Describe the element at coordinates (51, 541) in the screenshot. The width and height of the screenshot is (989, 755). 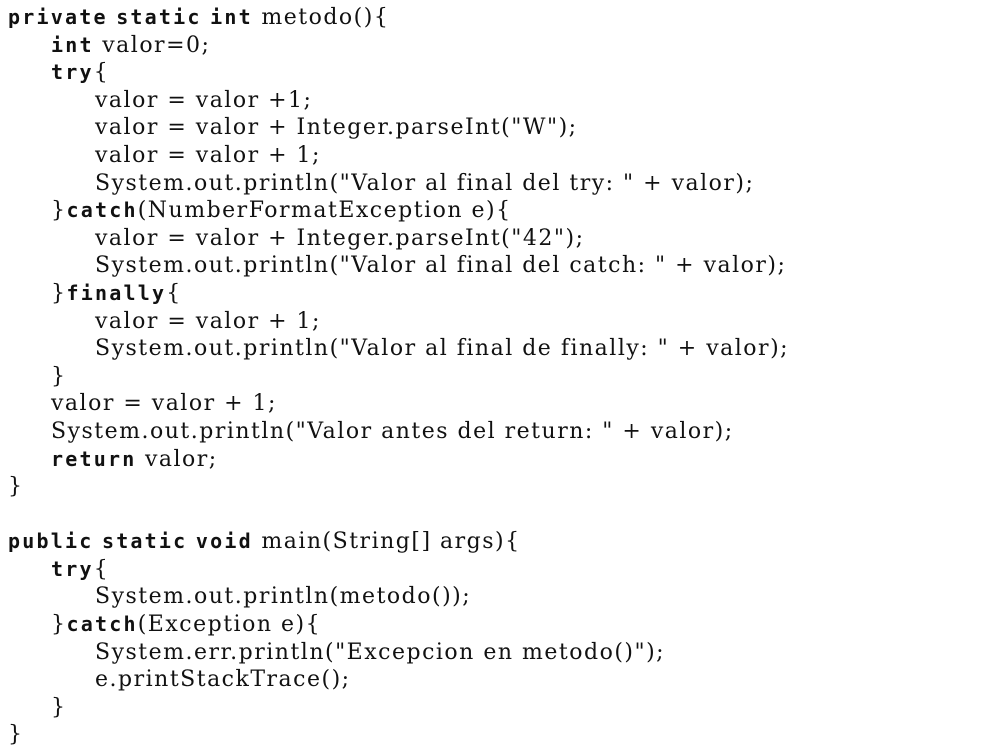
I see `keyword-public: public` at that location.